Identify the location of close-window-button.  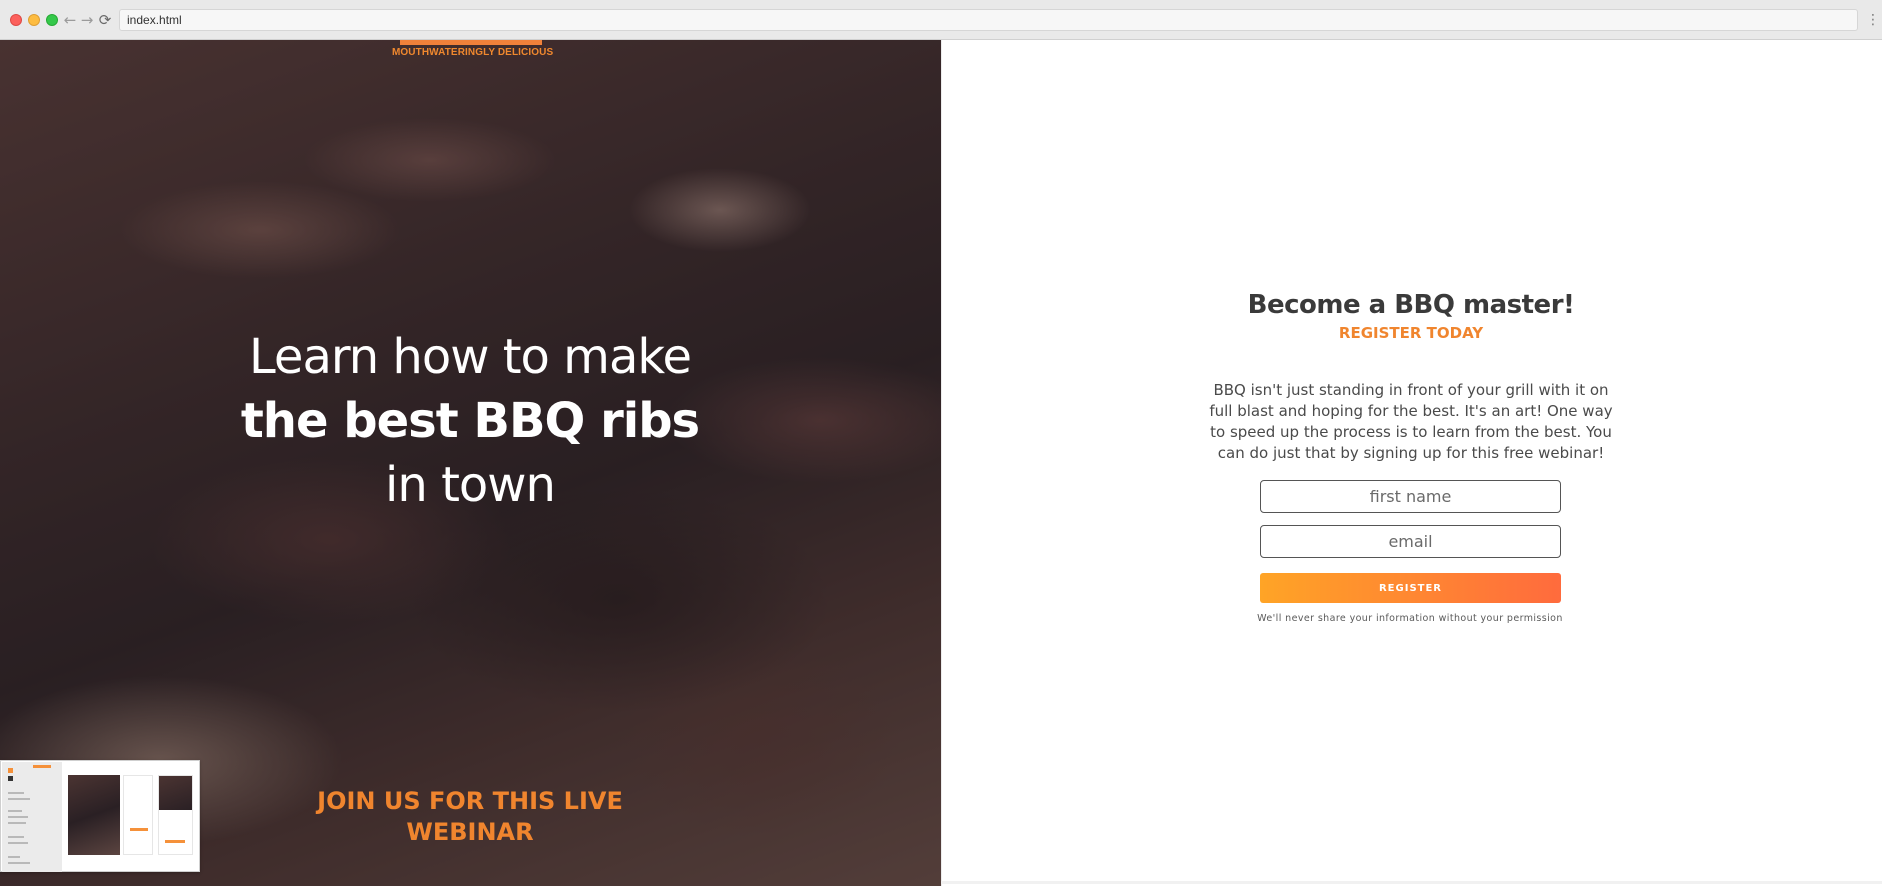
(16, 20).